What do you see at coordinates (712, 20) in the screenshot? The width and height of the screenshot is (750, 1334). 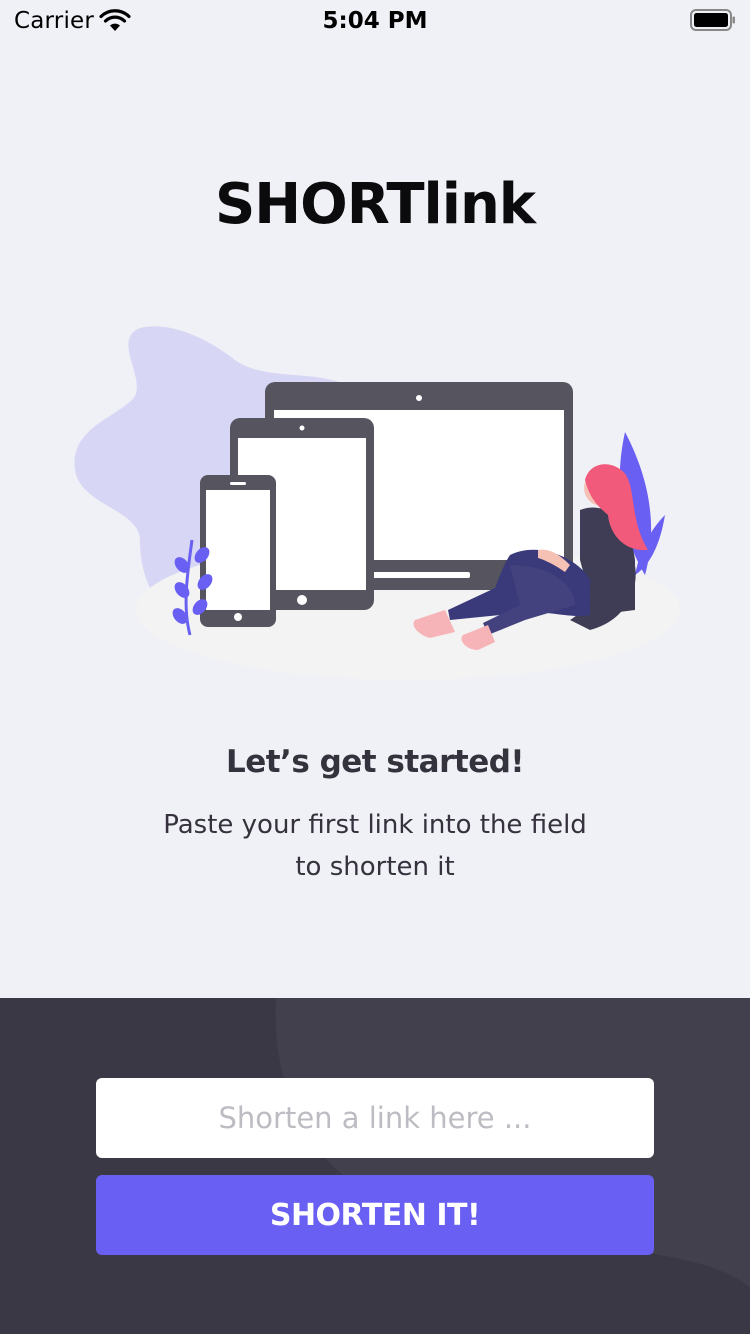 I see `battery-icon` at bounding box center [712, 20].